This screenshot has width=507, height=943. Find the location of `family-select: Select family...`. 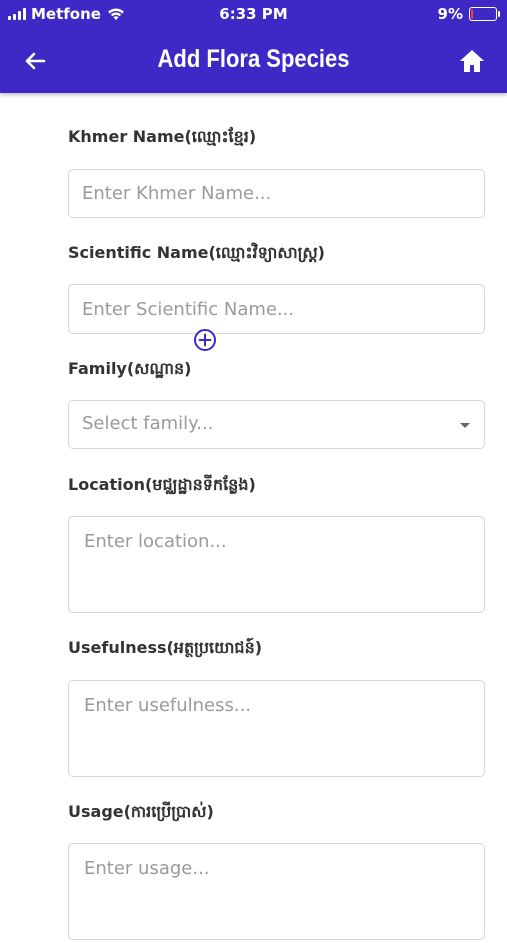

family-select: Select family... is located at coordinates (276, 424).